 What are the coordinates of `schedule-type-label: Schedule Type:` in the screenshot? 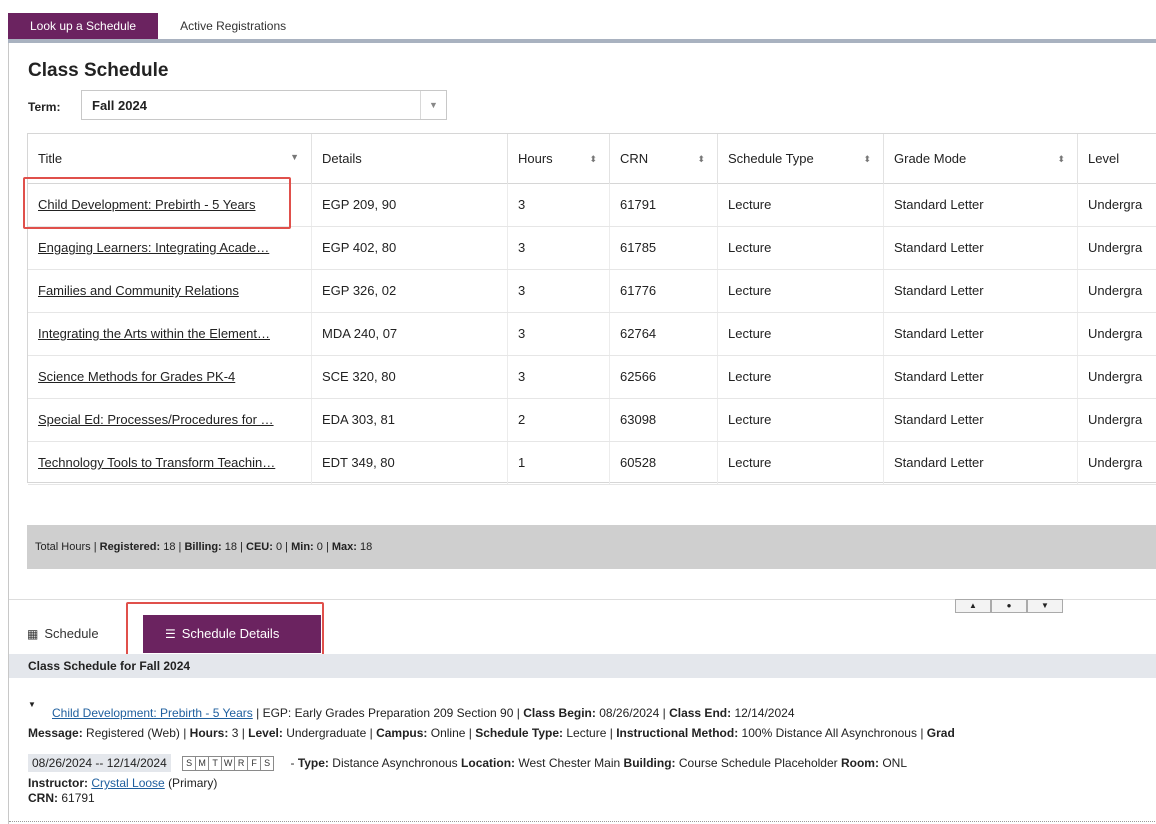 It's located at (519, 733).